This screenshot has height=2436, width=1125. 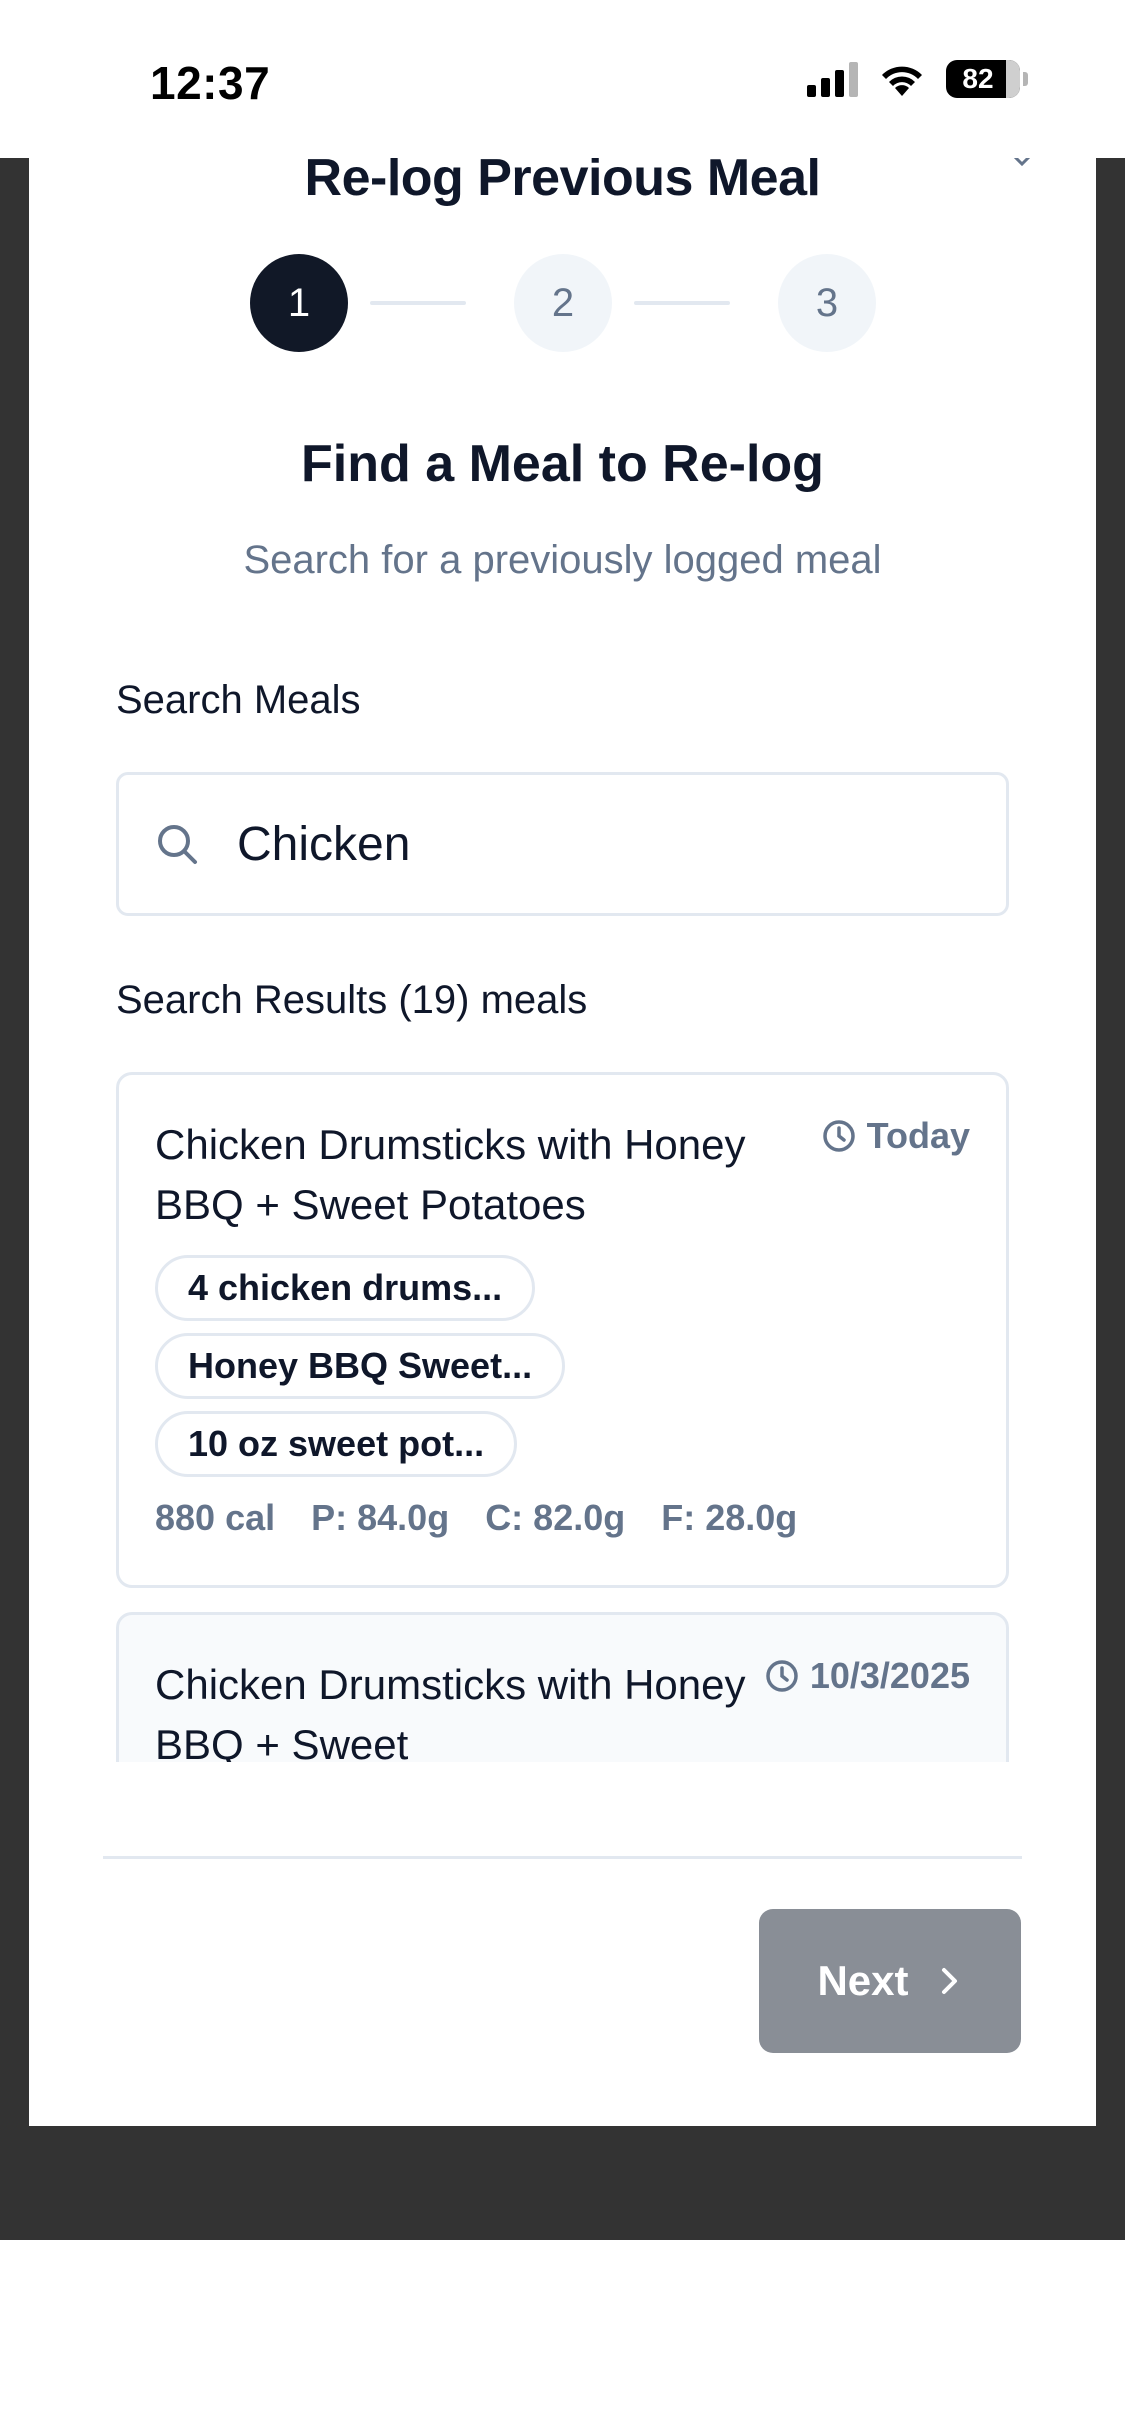 I want to click on search-icon, so click(x=177, y=844).